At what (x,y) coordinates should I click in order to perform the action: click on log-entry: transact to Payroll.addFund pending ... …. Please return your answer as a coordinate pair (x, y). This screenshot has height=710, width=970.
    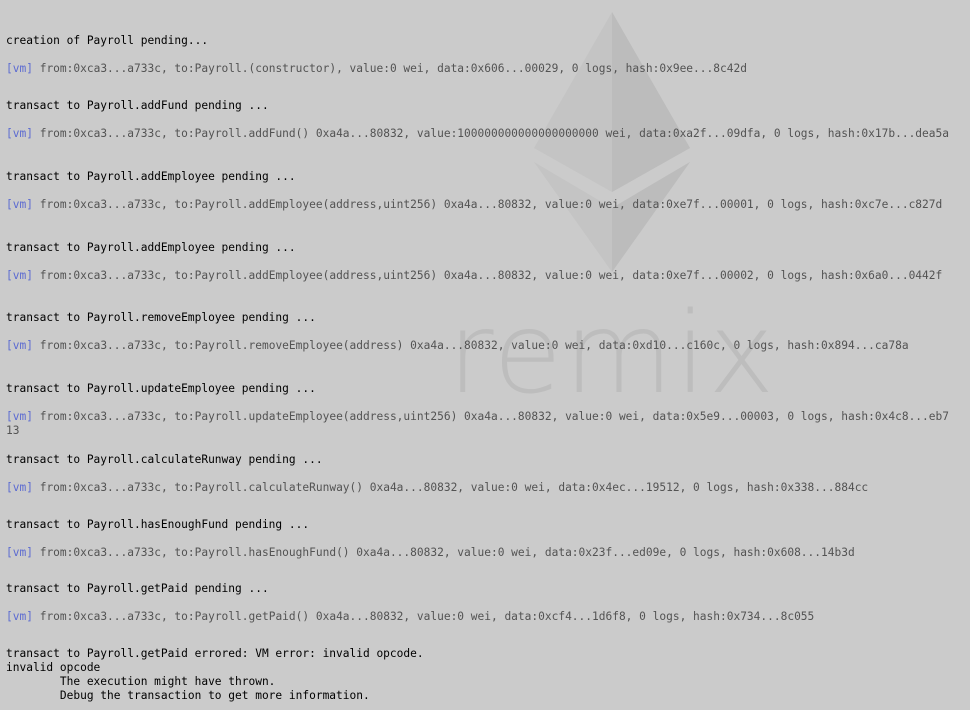
    Looking at the image, I should click on (484, 120).